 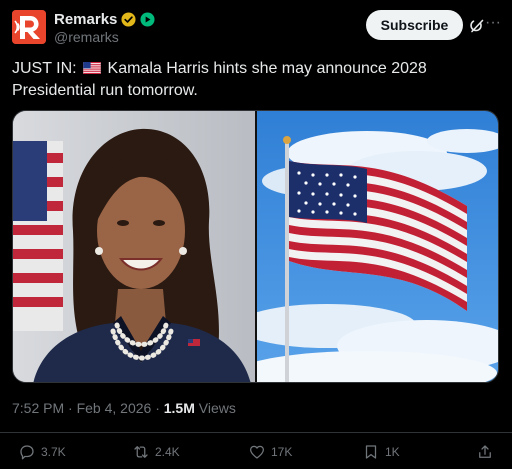 I want to click on like-button: 17K, so click(x=270, y=452).